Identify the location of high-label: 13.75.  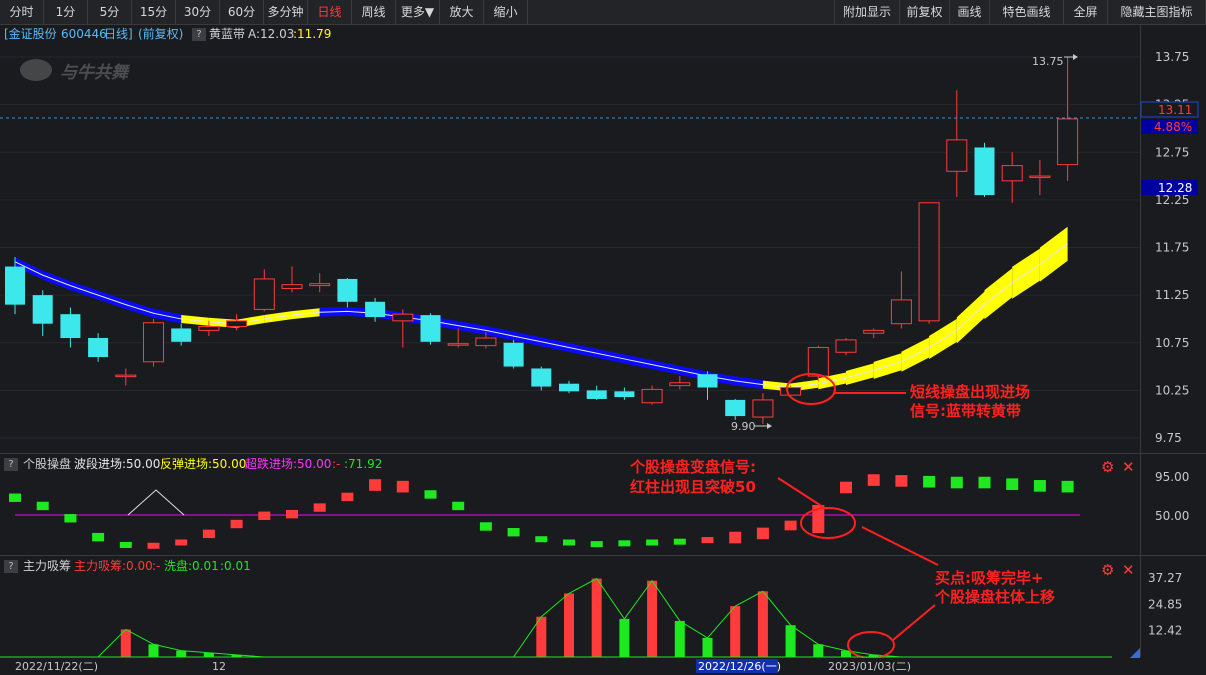
(1048, 61).